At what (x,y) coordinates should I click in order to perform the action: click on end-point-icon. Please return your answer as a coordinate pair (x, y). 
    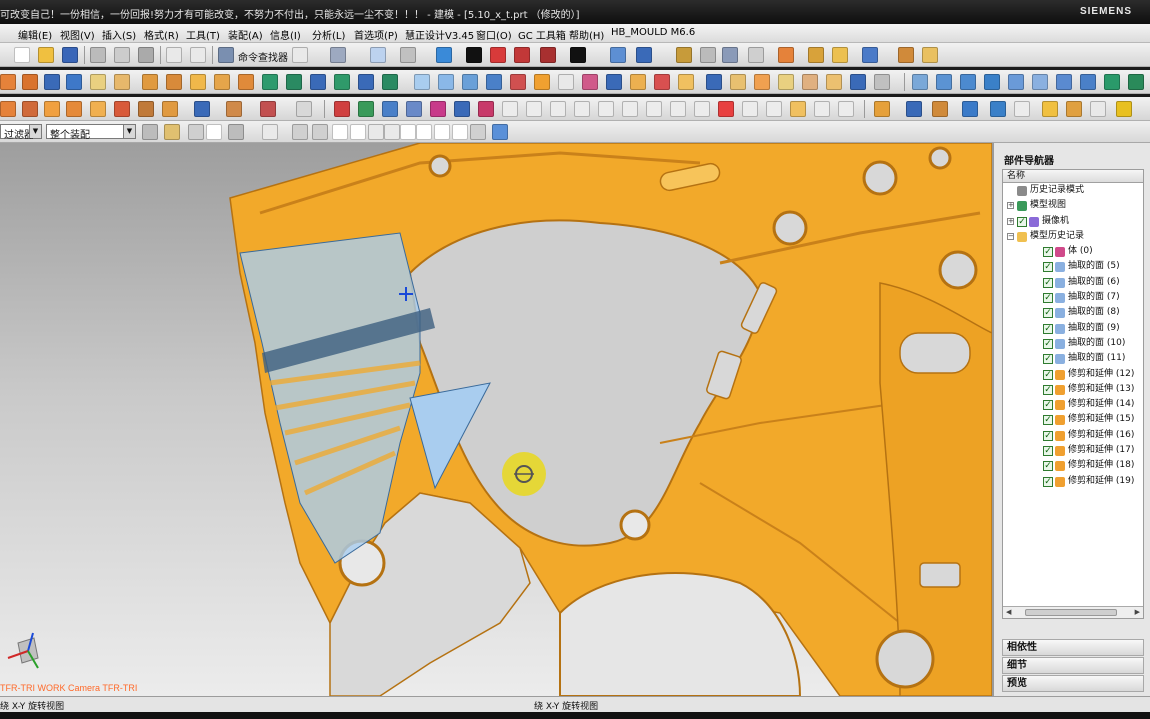
    Looking at the image, I should click on (340, 132).